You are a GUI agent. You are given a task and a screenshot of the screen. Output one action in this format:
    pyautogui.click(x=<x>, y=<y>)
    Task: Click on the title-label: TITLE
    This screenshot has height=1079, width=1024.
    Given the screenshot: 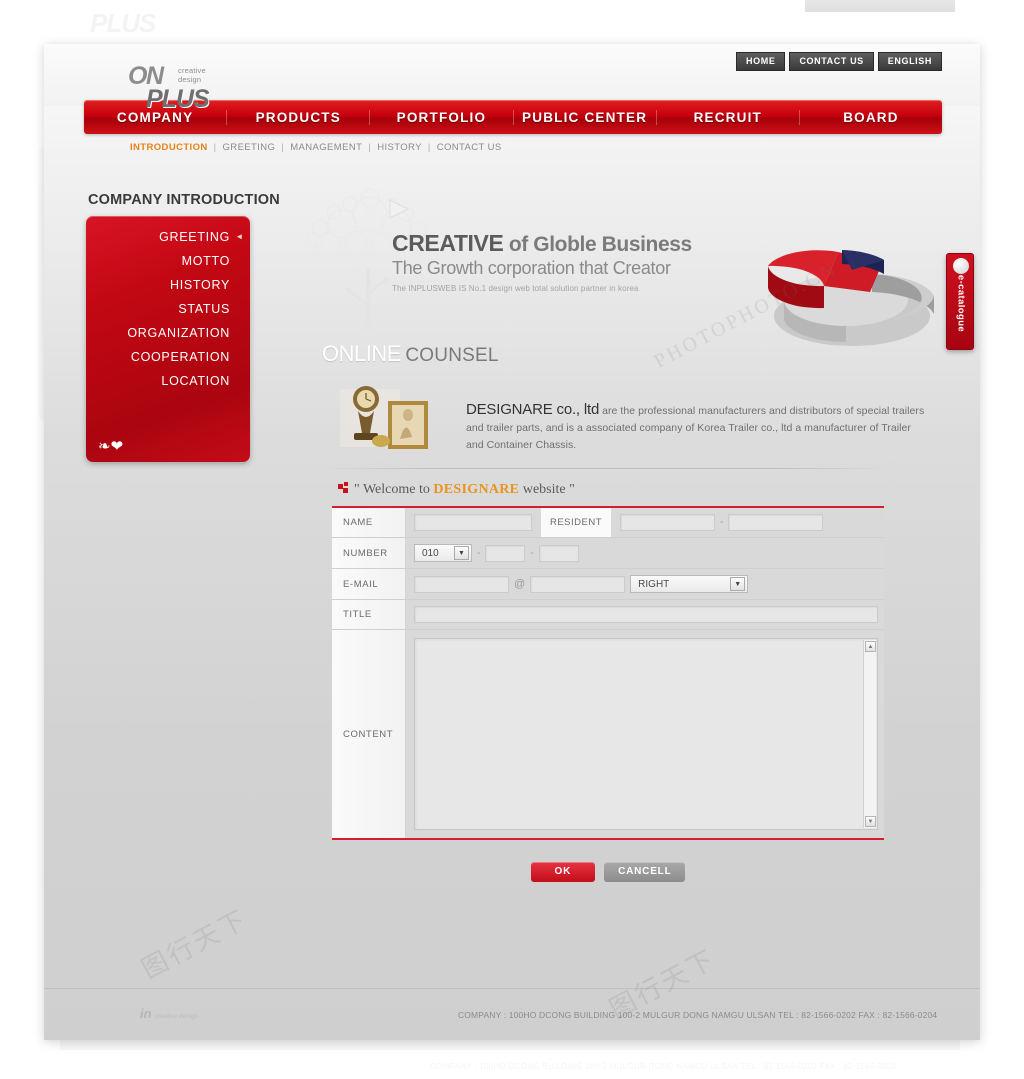 What is the action you would take?
    pyautogui.click(x=369, y=614)
    